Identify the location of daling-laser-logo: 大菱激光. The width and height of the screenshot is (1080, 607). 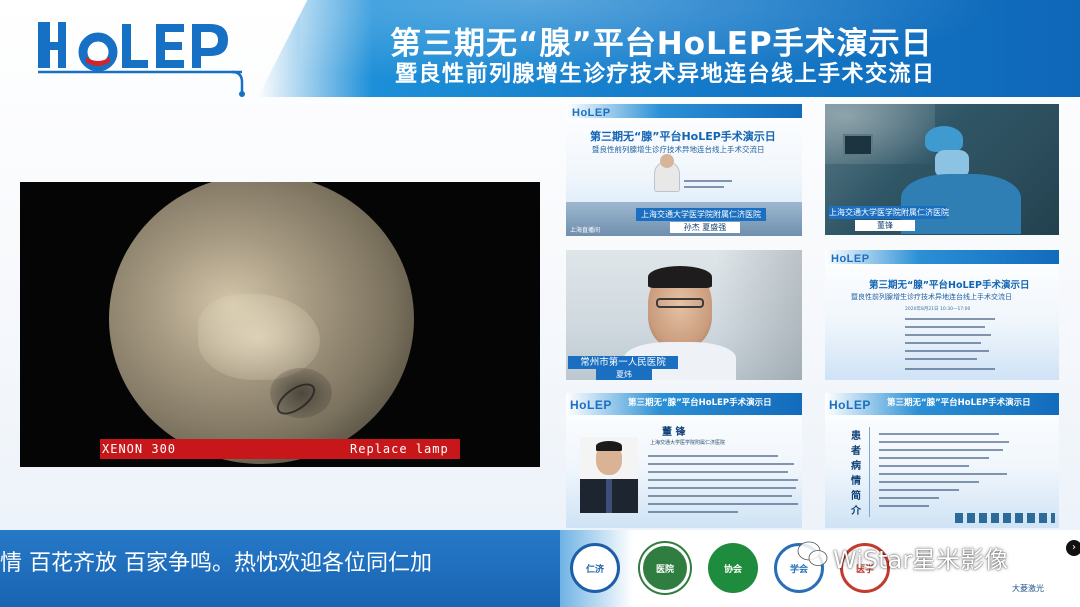
(1028, 588).